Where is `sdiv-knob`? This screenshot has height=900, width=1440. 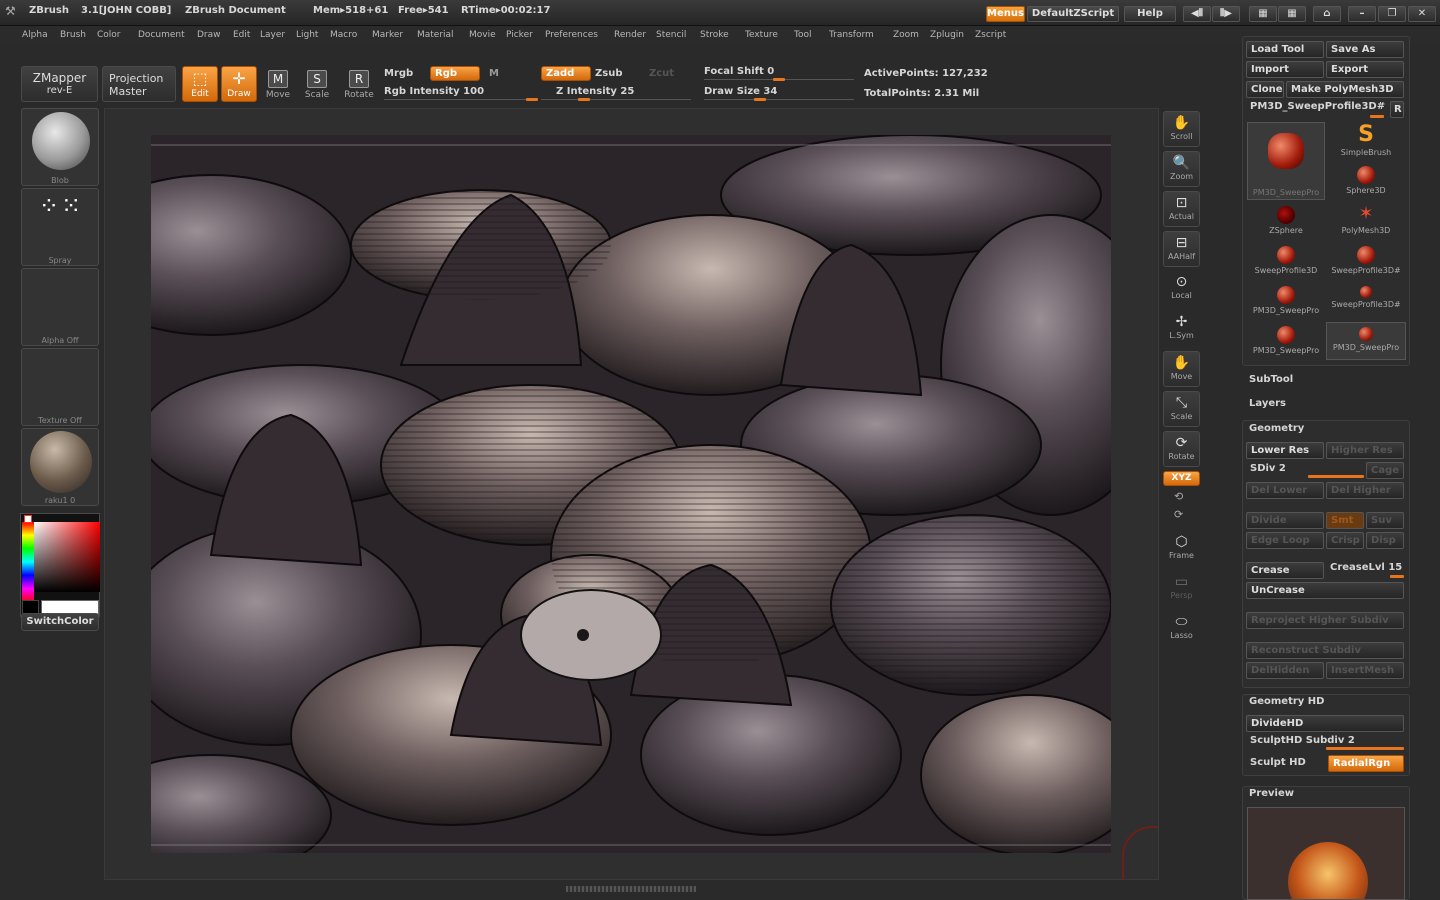
sdiv-knob is located at coordinates (1336, 476).